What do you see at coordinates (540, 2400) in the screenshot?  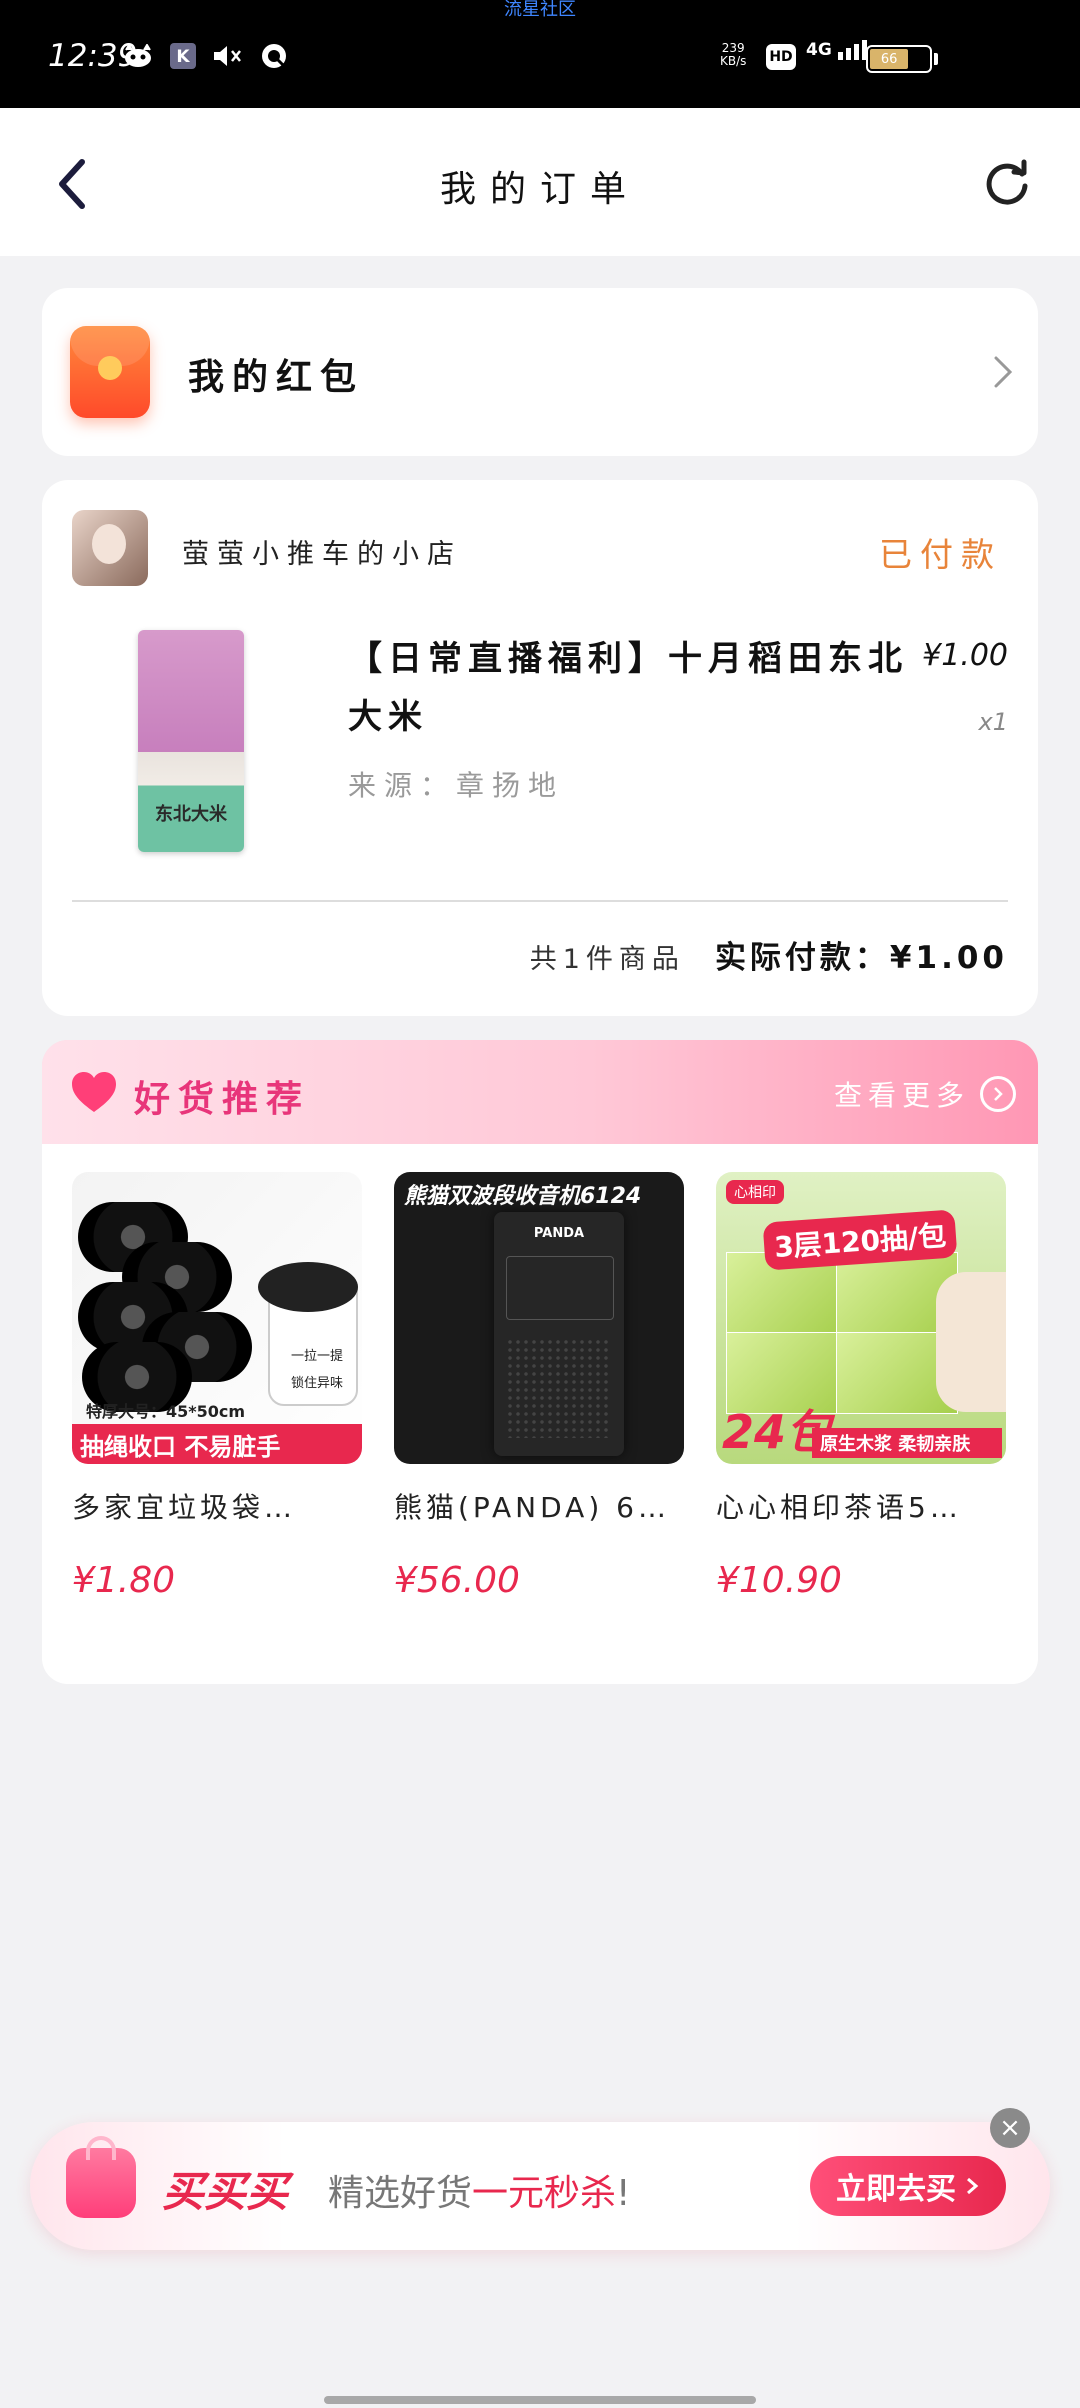 I see `home-indicator` at bounding box center [540, 2400].